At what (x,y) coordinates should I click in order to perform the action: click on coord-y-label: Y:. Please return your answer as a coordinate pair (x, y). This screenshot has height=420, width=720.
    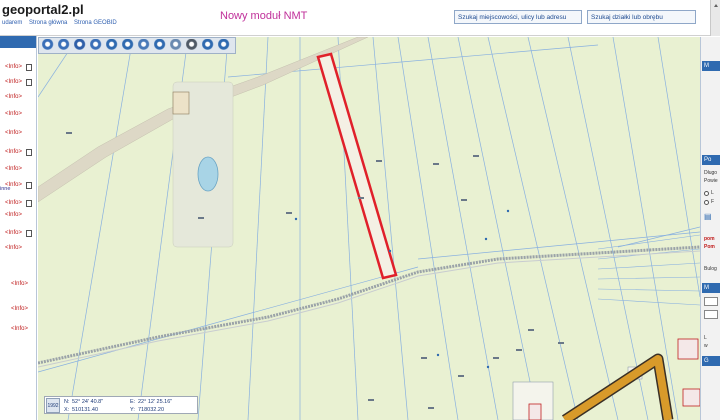
    Looking at the image, I should click on (132, 410).